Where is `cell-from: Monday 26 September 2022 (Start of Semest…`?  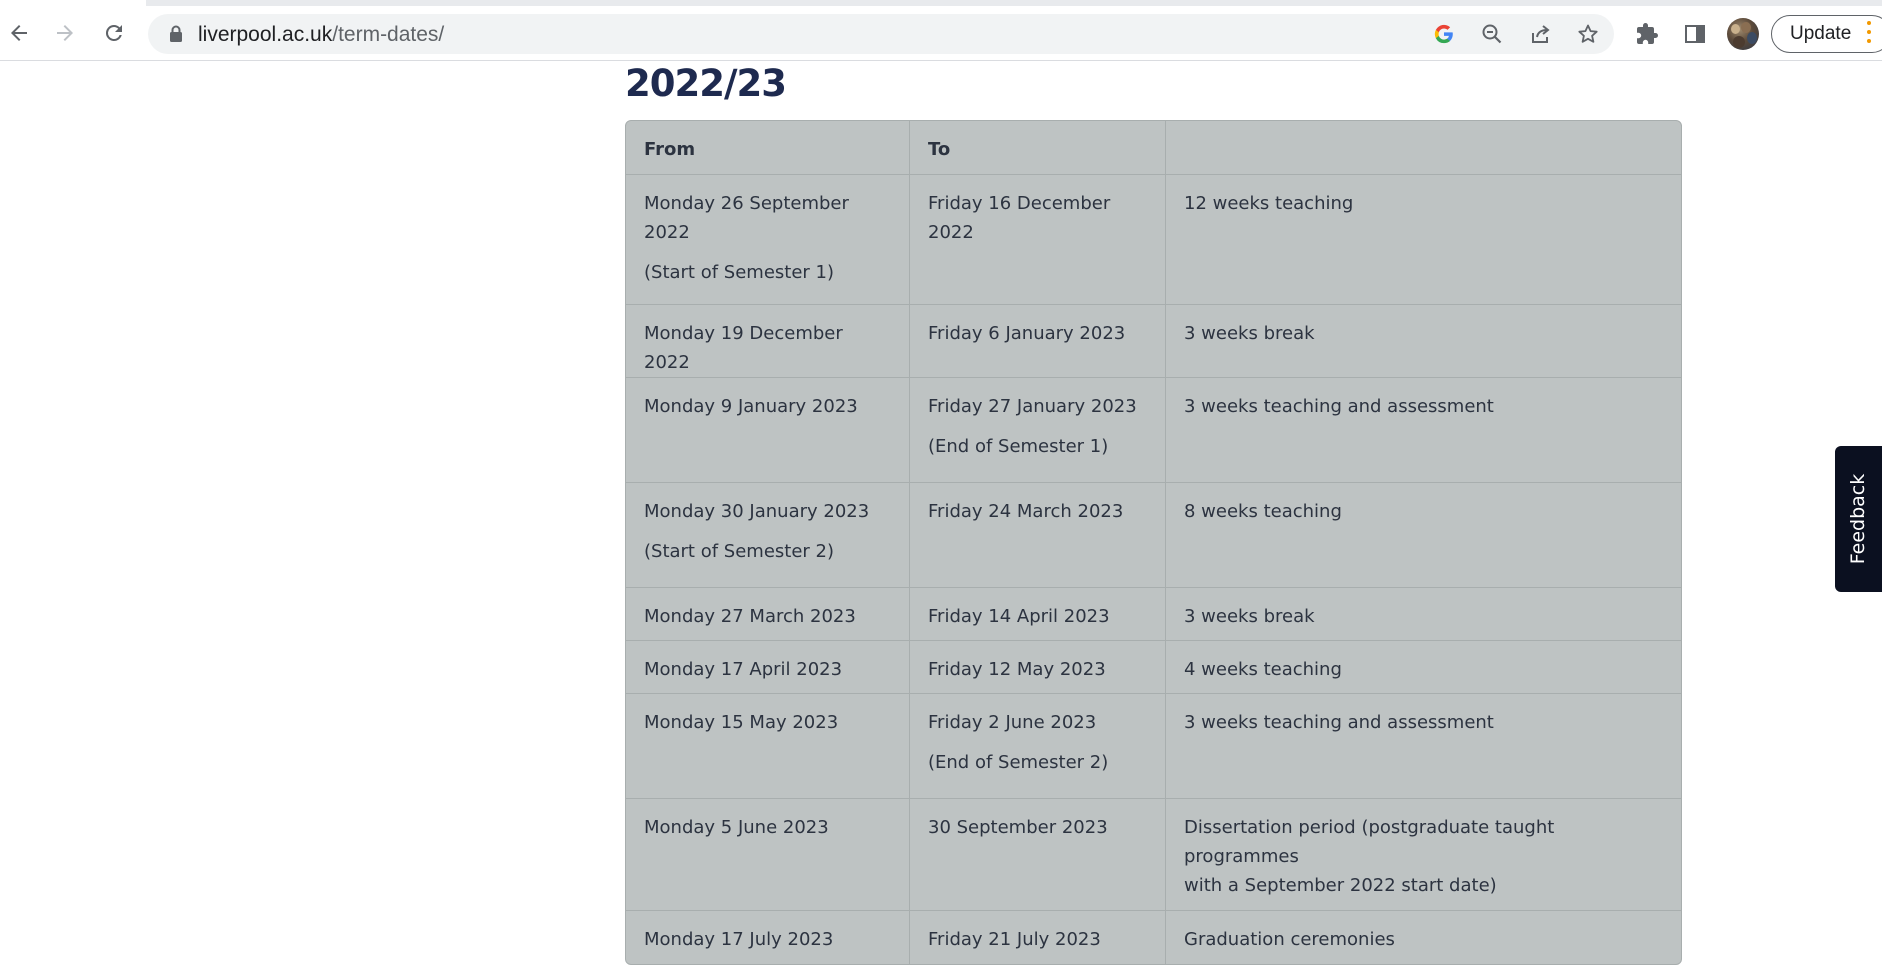
cell-from: Monday 26 September 2022 (Start of Semest… is located at coordinates (768, 240).